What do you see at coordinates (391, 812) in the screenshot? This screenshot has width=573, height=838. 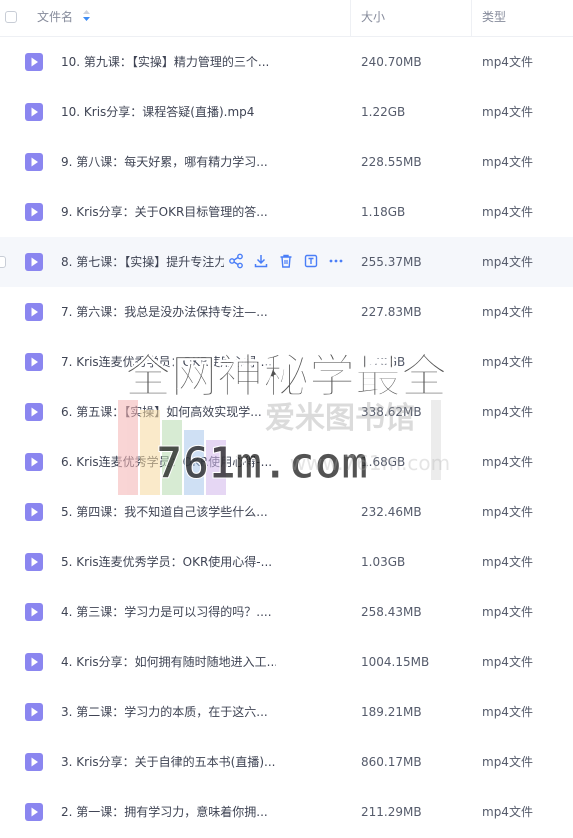 I see `file-size: 211.29MB` at bounding box center [391, 812].